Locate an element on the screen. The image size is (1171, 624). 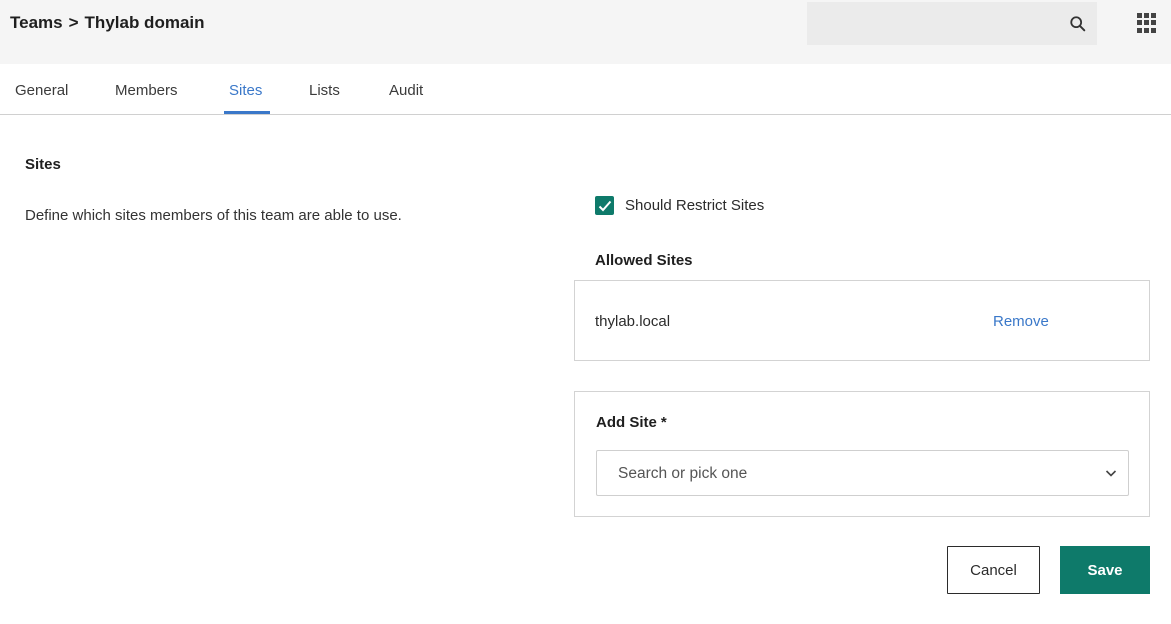
breadcrumb-item-teams: Teams is located at coordinates (36, 23).